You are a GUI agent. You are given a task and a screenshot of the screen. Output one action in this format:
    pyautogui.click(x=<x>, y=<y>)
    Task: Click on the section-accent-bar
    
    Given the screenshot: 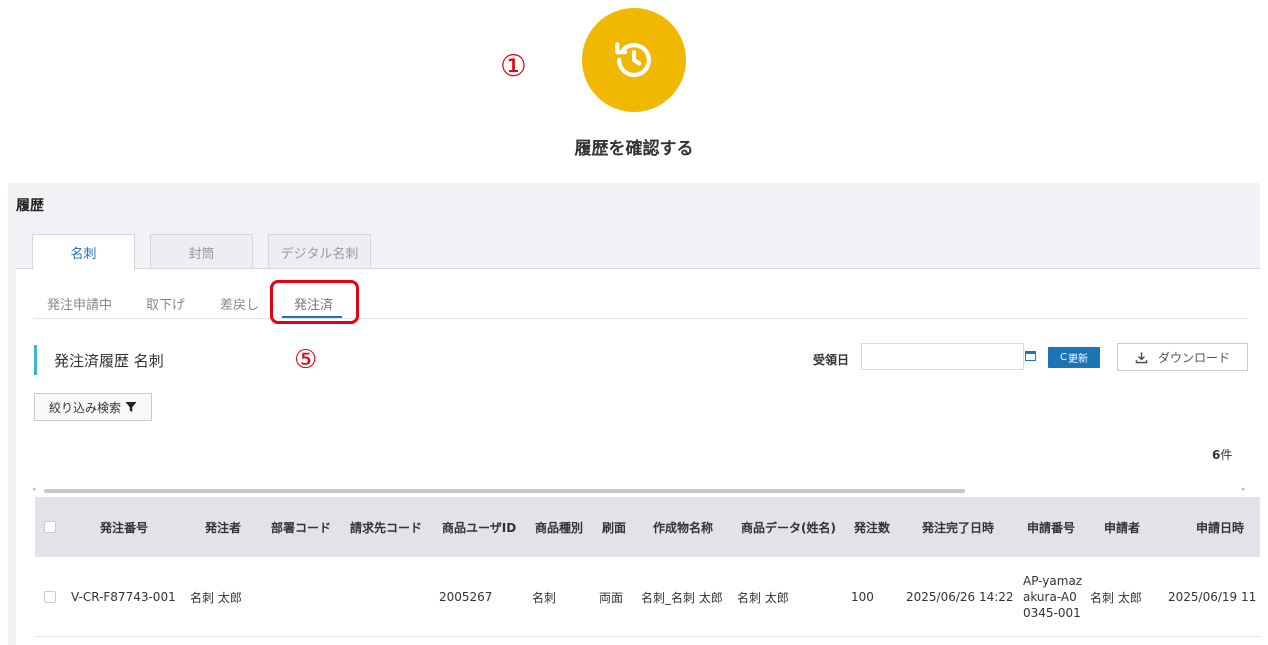 What is the action you would take?
    pyautogui.click(x=35, y=360)
    